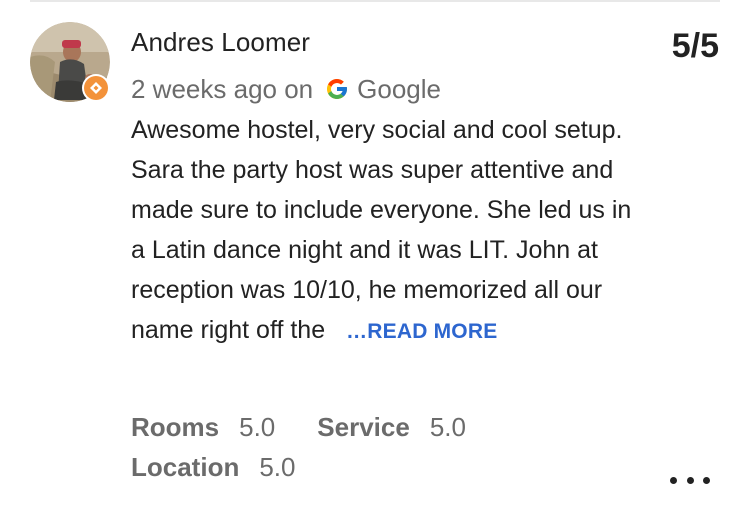  I want to click on more-options-button, so click(690, 480).